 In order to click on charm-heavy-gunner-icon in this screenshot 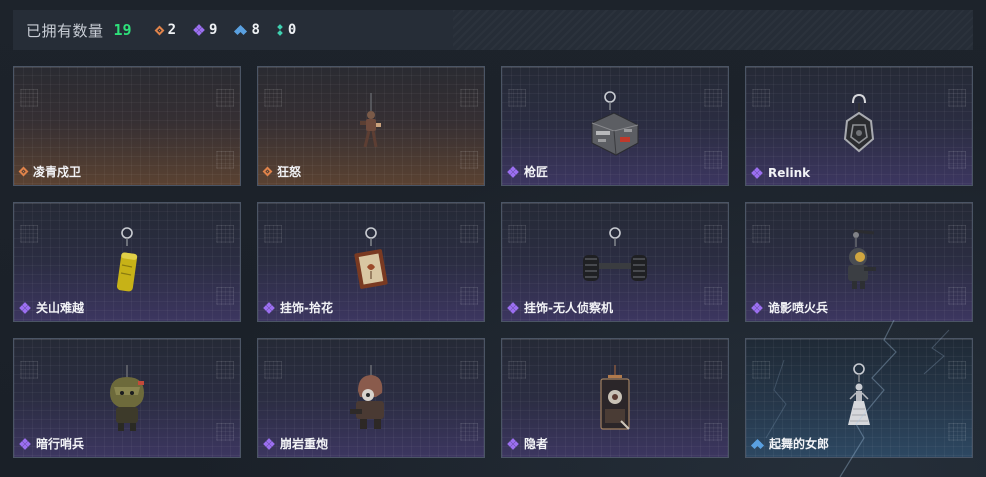, I will do `click(371, 402)`.